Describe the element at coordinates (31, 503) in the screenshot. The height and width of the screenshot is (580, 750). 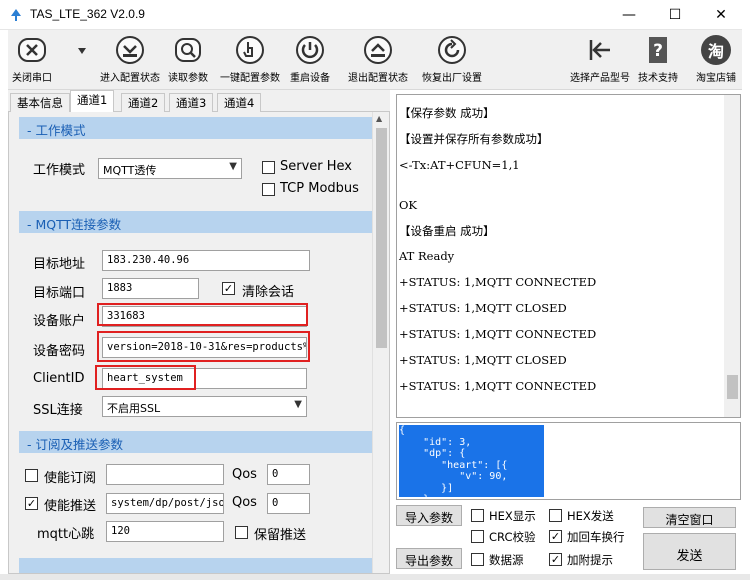
I see `enable-publish-checkbox: ✓` at that location.